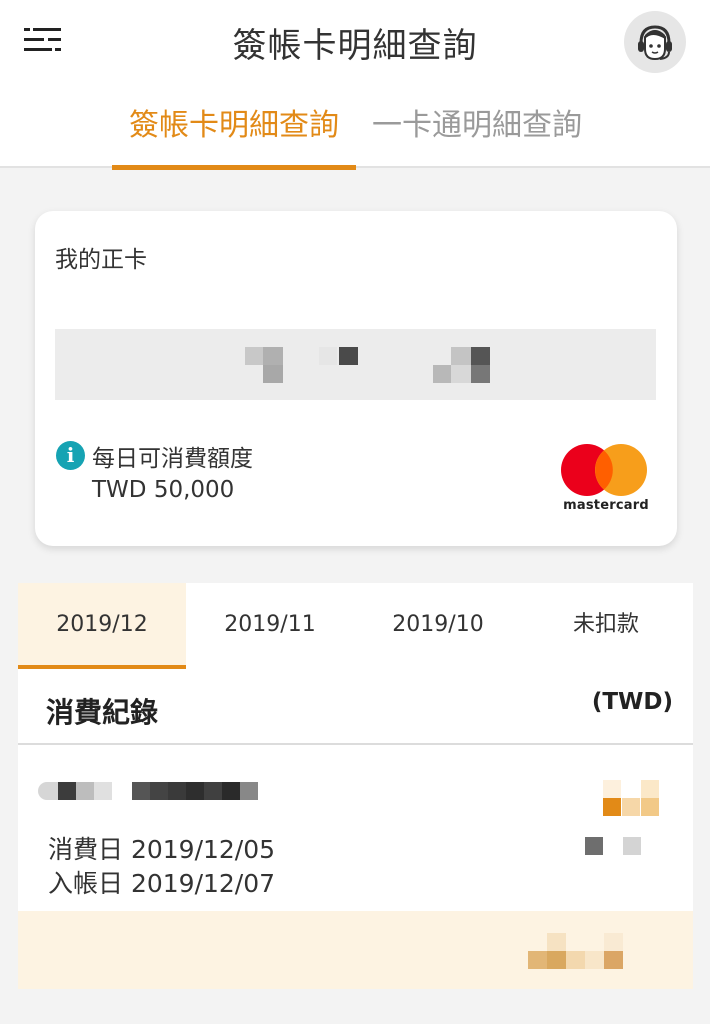 The height and width of the screenshot is (1024, 710). What do you see at coordinates (162, 883) in the screenshot?
I see `posting-date: 入帳日 2019/12/07` at bounding box center [162, 883].